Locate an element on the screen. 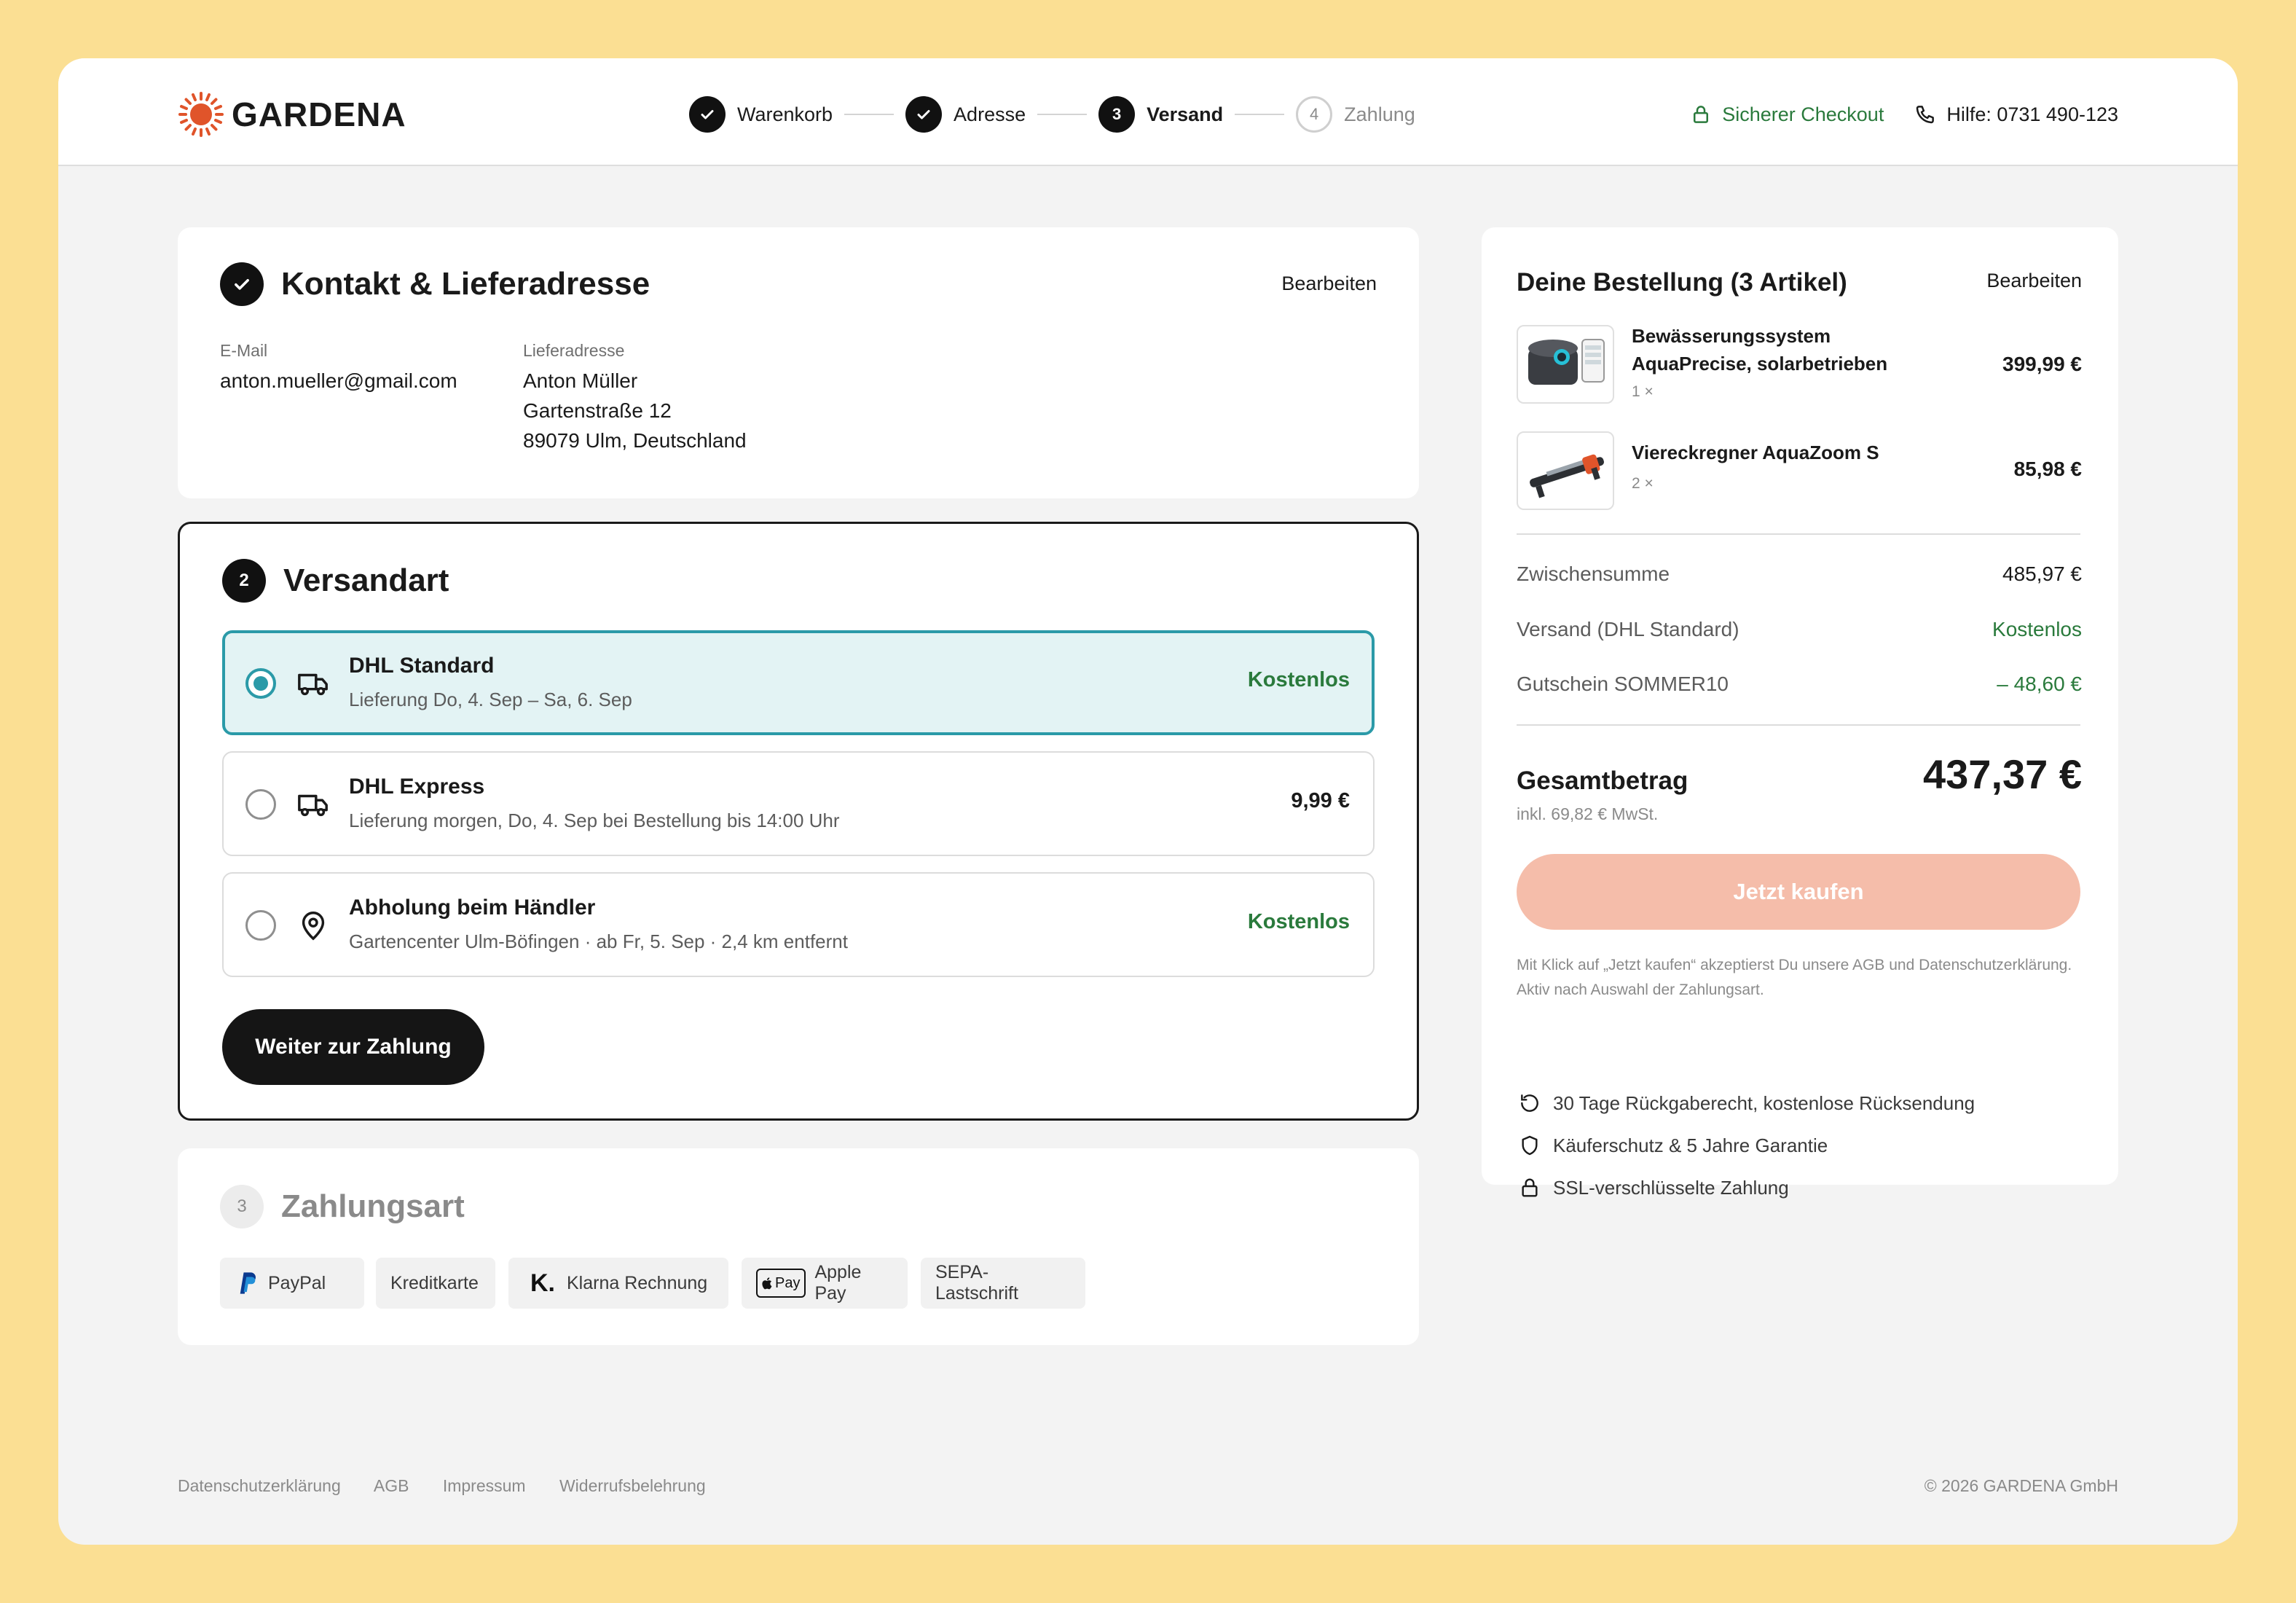 Image resolution: width=2296 pixels, height=1603 pixels. payment-label: Klarna Rechnung is located at coordinates (638, 1282).